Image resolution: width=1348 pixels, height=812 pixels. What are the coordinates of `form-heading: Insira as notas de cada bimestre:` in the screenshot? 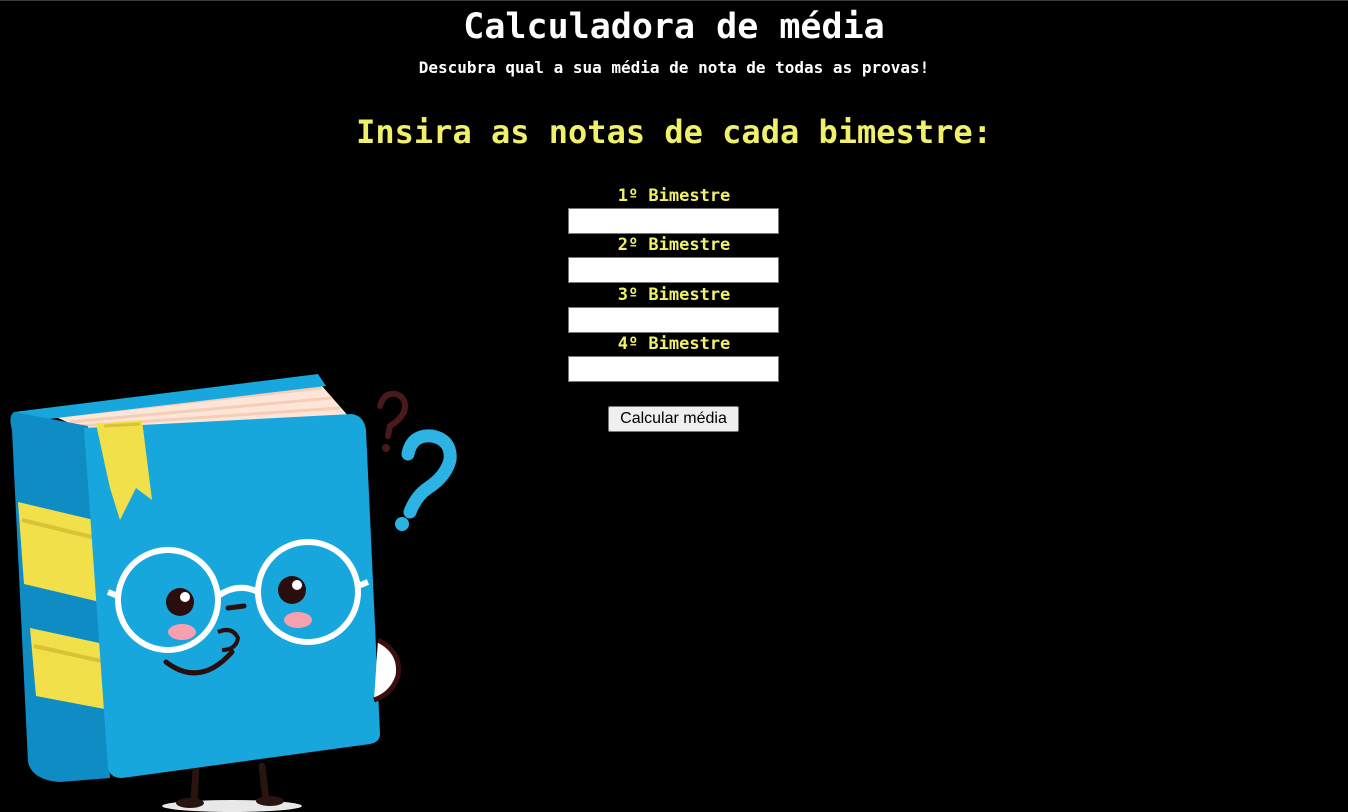 It's located at (674, 132).